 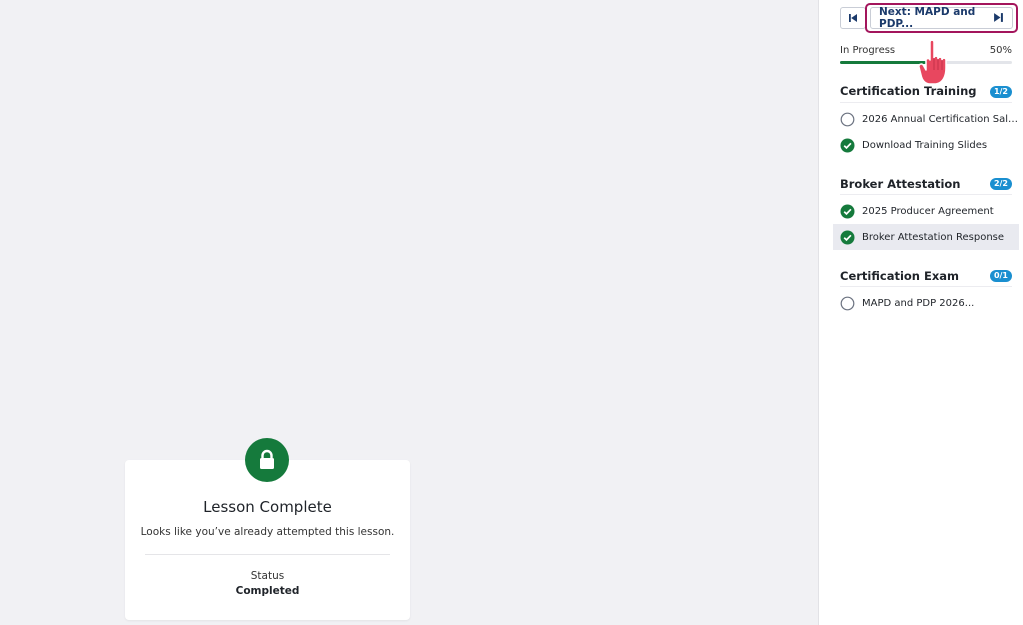 I want to click on skip-previous-icon, so click(x=853, y=18).